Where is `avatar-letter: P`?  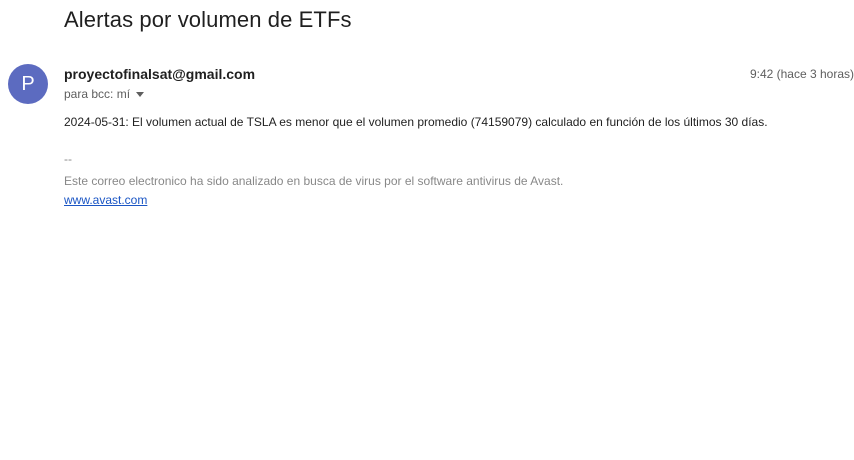 avatar-letter: P is located at coordinates (28, 83).